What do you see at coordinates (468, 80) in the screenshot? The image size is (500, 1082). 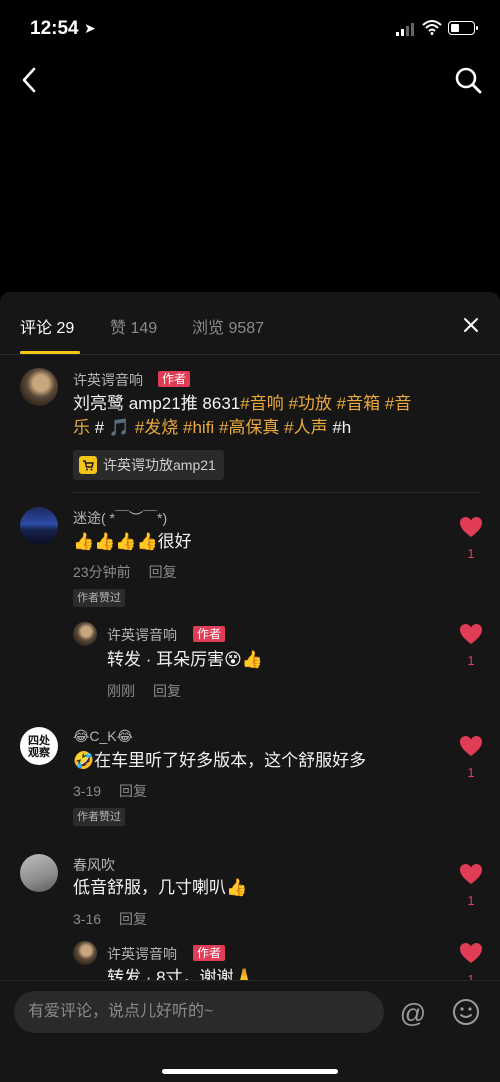 I see `search-icon` at bounding box center [468, 80].